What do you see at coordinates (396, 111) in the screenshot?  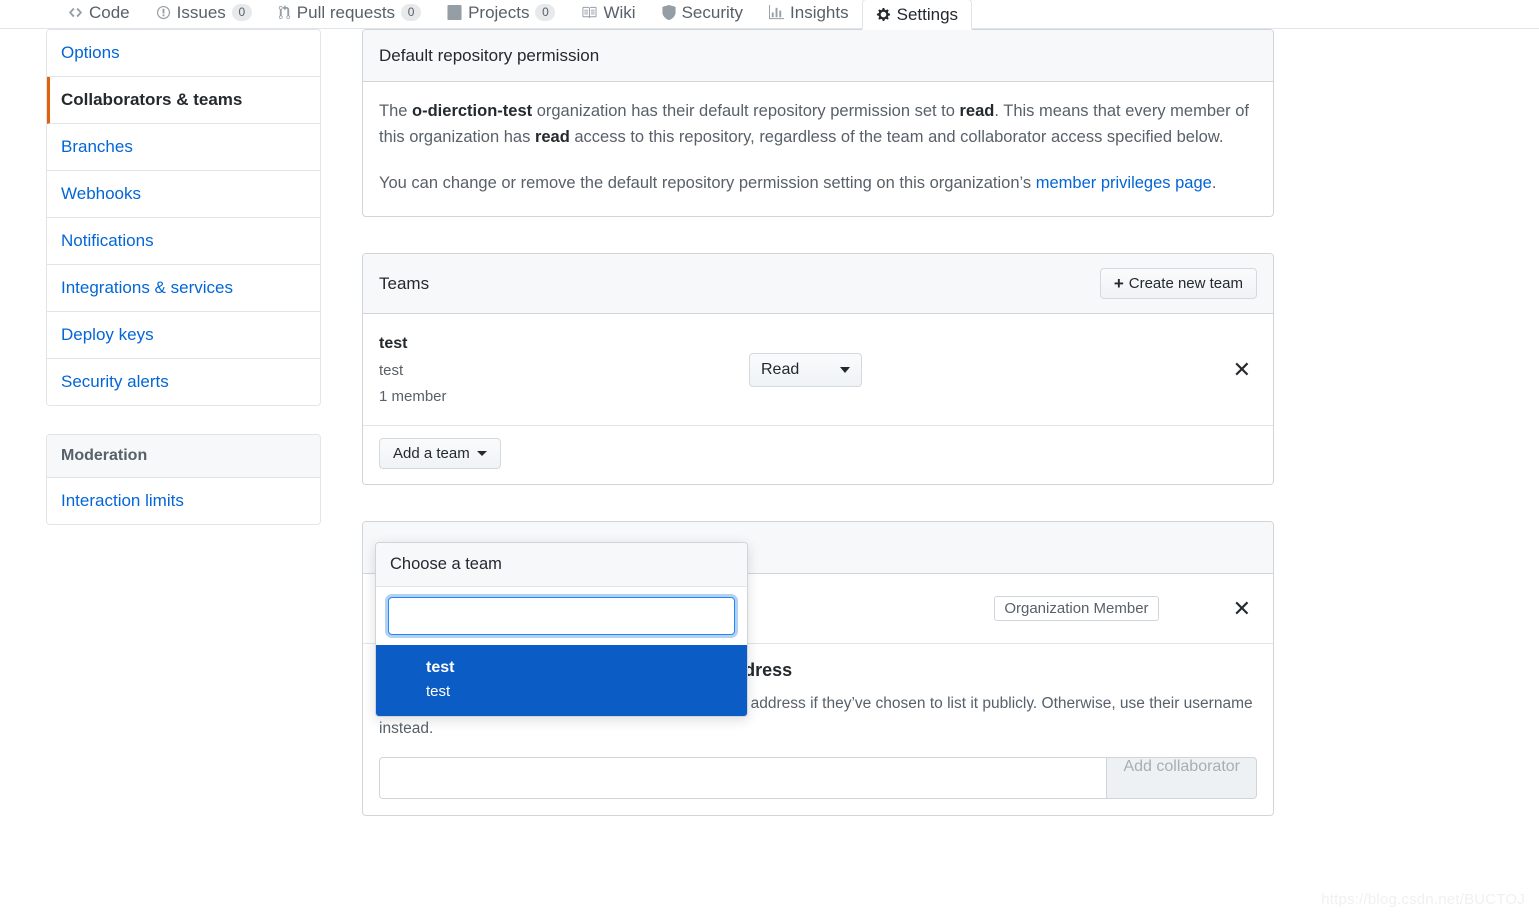 I see `text-fragment: The` at bounding box center [396, 111].